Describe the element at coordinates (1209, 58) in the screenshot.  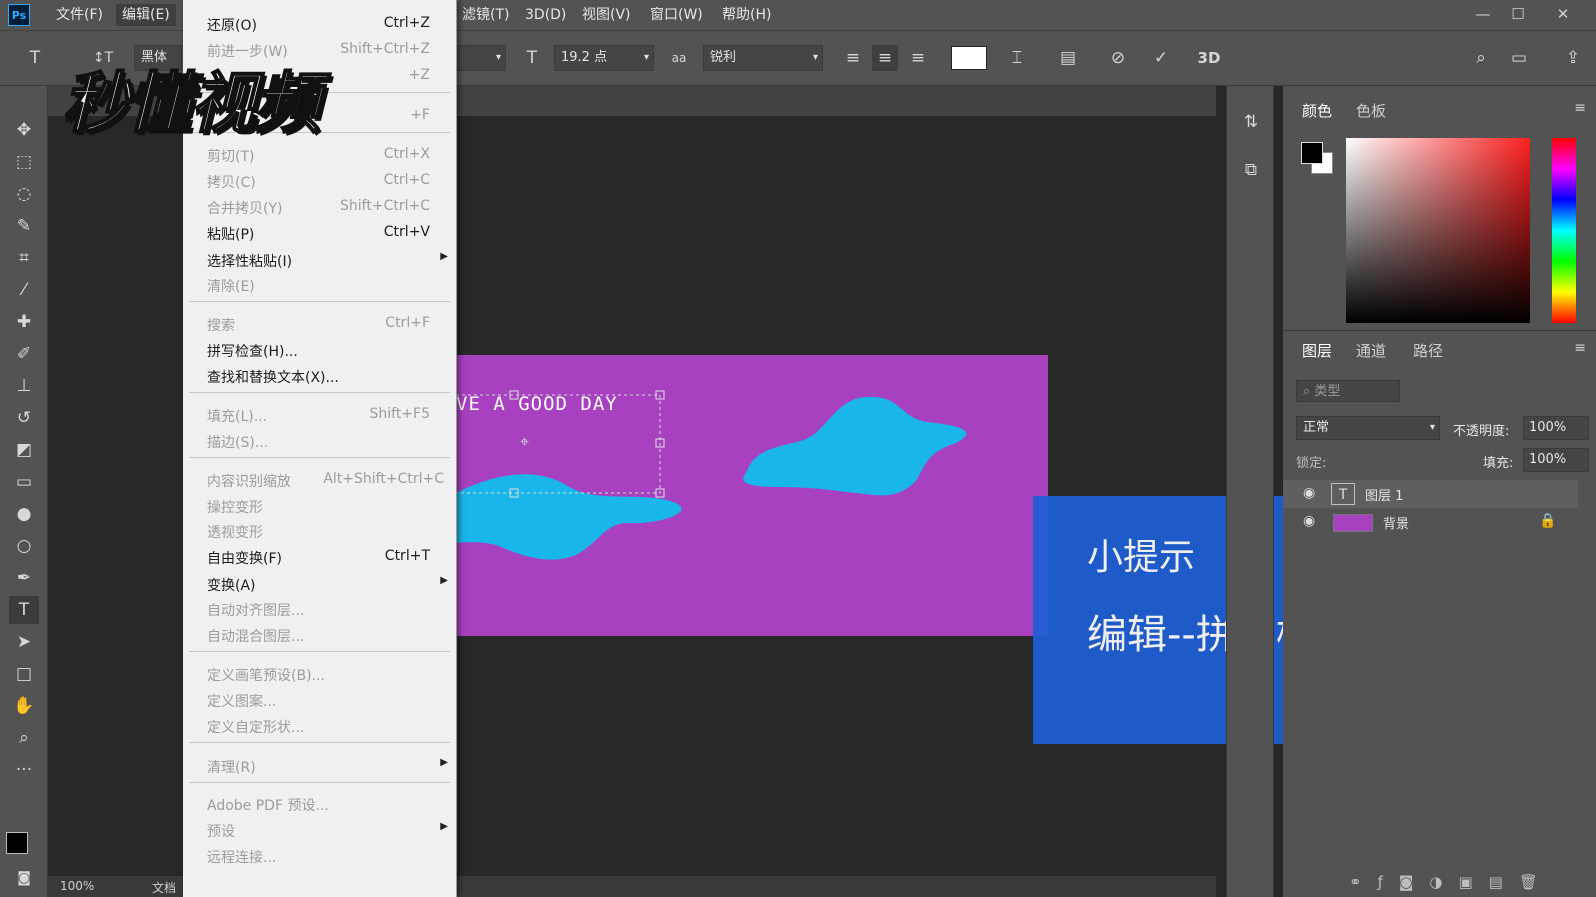
I see `3d-button: 3D` at that location.